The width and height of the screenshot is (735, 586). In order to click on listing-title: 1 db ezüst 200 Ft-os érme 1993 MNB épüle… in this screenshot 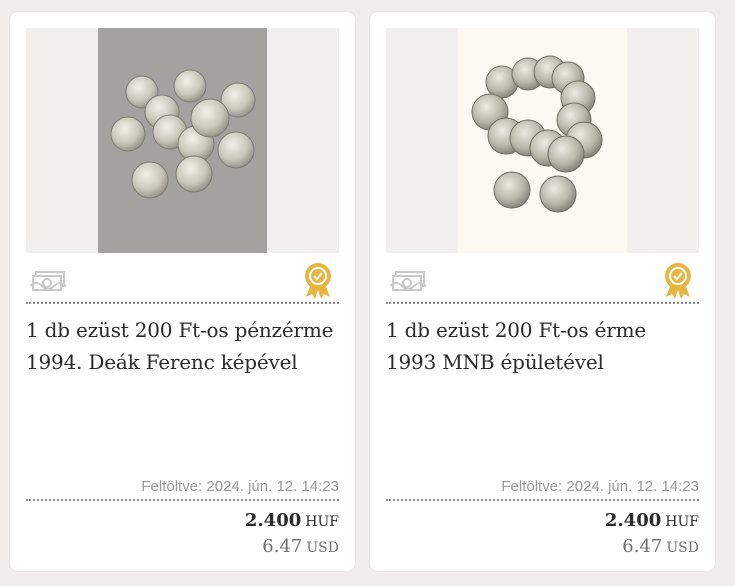, I will do `click(544, 346)`.